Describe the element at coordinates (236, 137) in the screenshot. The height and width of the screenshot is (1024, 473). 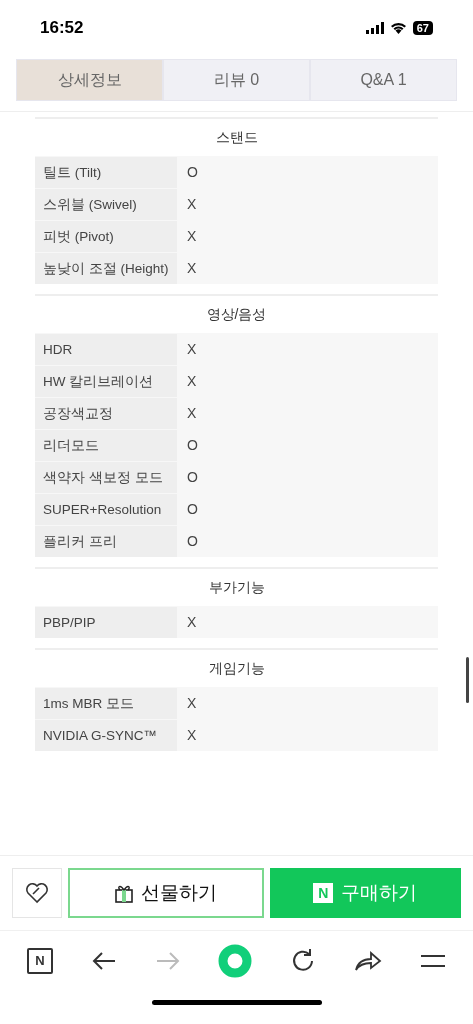
I see `section-title: 스탠드` at that location.